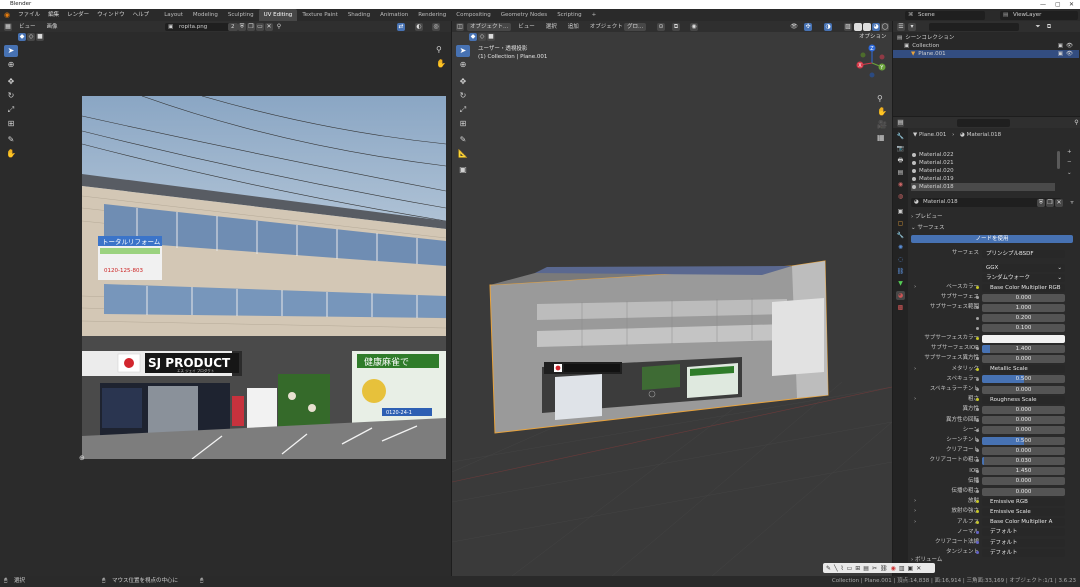  I want to click on rendered-shading-icon: ◯, so click(885, 26).